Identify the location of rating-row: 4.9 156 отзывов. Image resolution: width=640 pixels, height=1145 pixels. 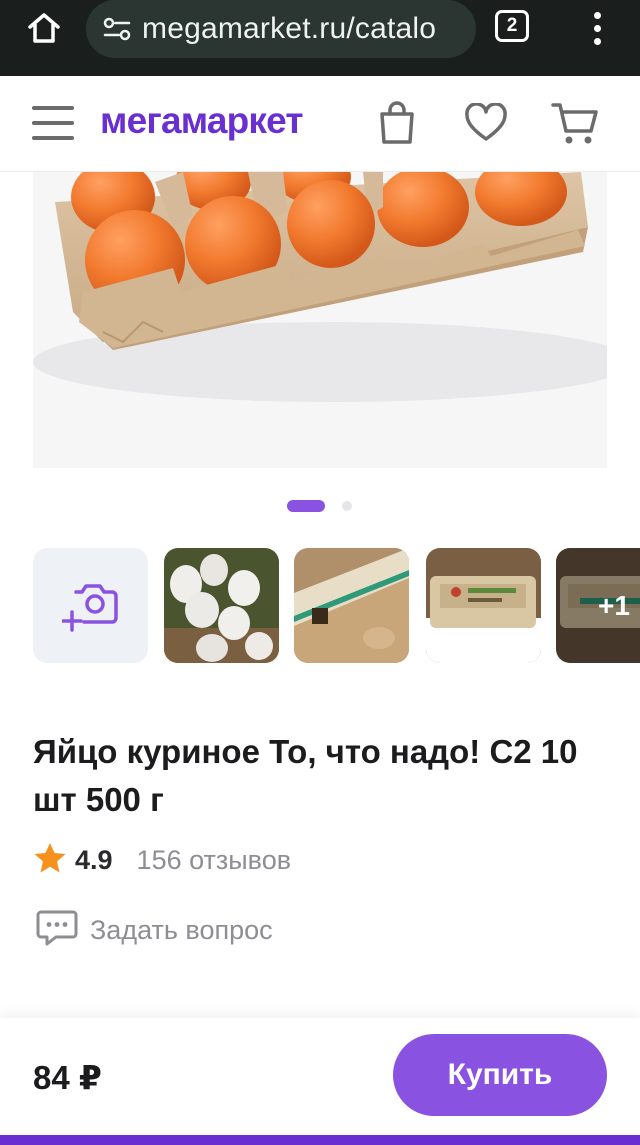
(162, 860).